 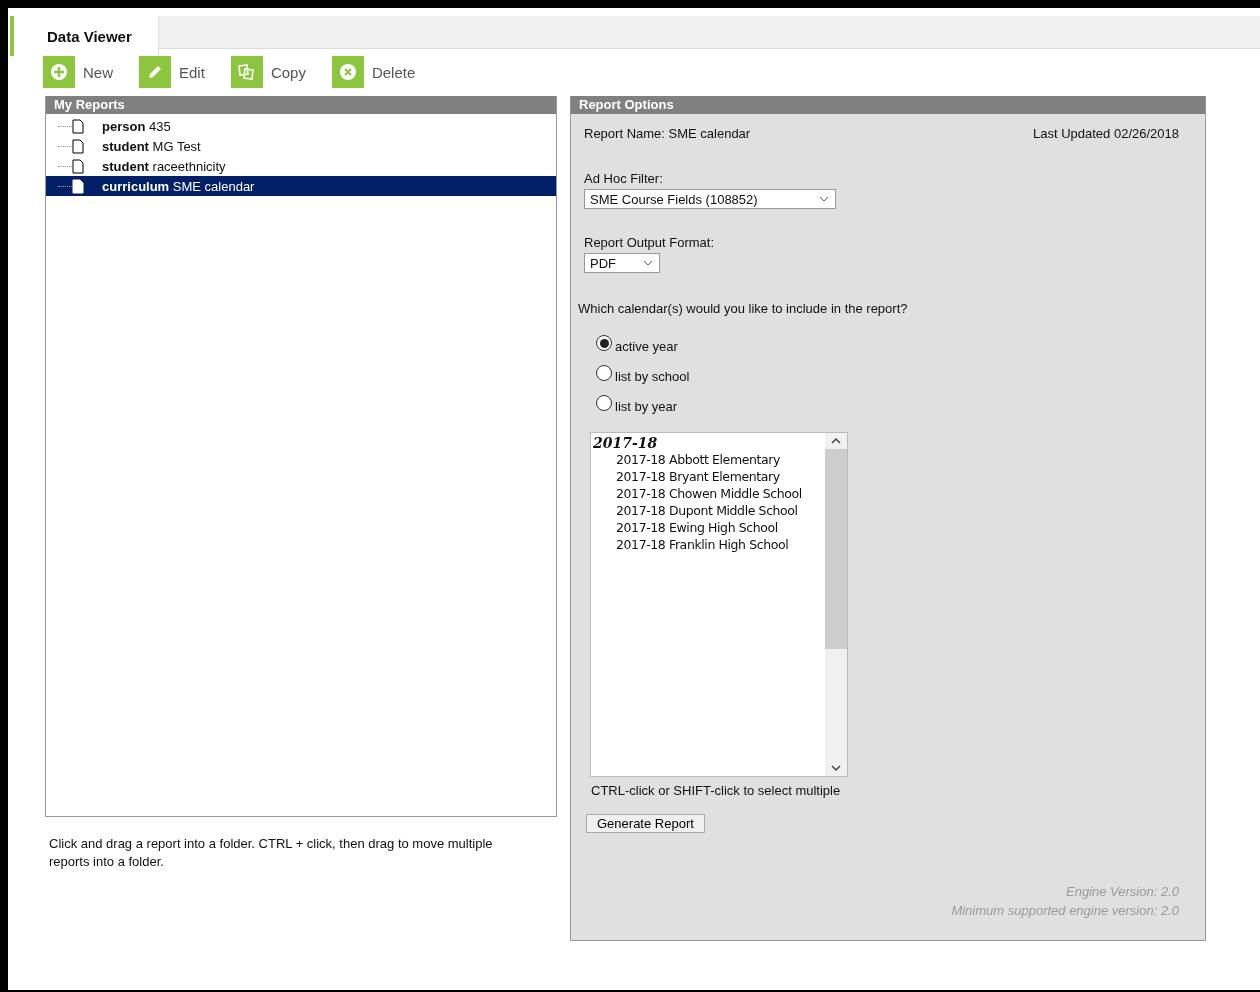 What do you see at coordinates (652, 376) in the screenshot?
I see `radio-label: list by school` at bounding box center [652, 376].